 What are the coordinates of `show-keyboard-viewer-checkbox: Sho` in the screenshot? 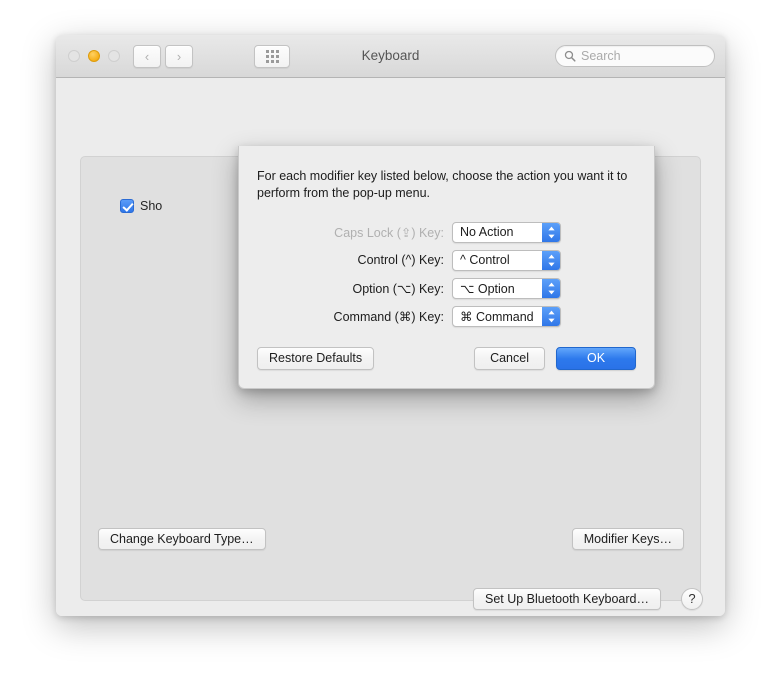 It's located at (141, 206).